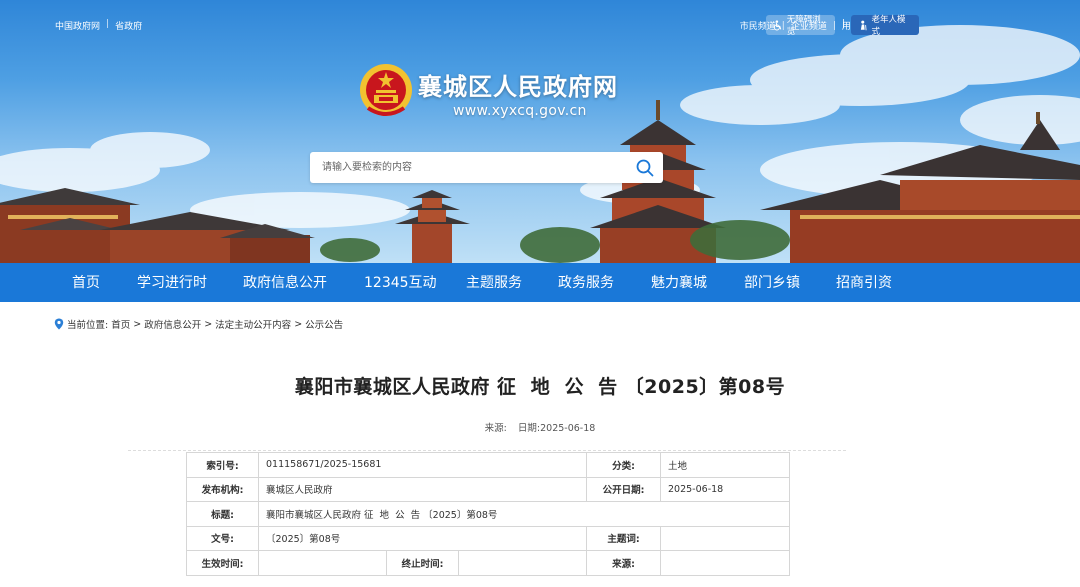 The image size is (1080, 587). I want to click on docno-label: 文号:, so click(222, 538).